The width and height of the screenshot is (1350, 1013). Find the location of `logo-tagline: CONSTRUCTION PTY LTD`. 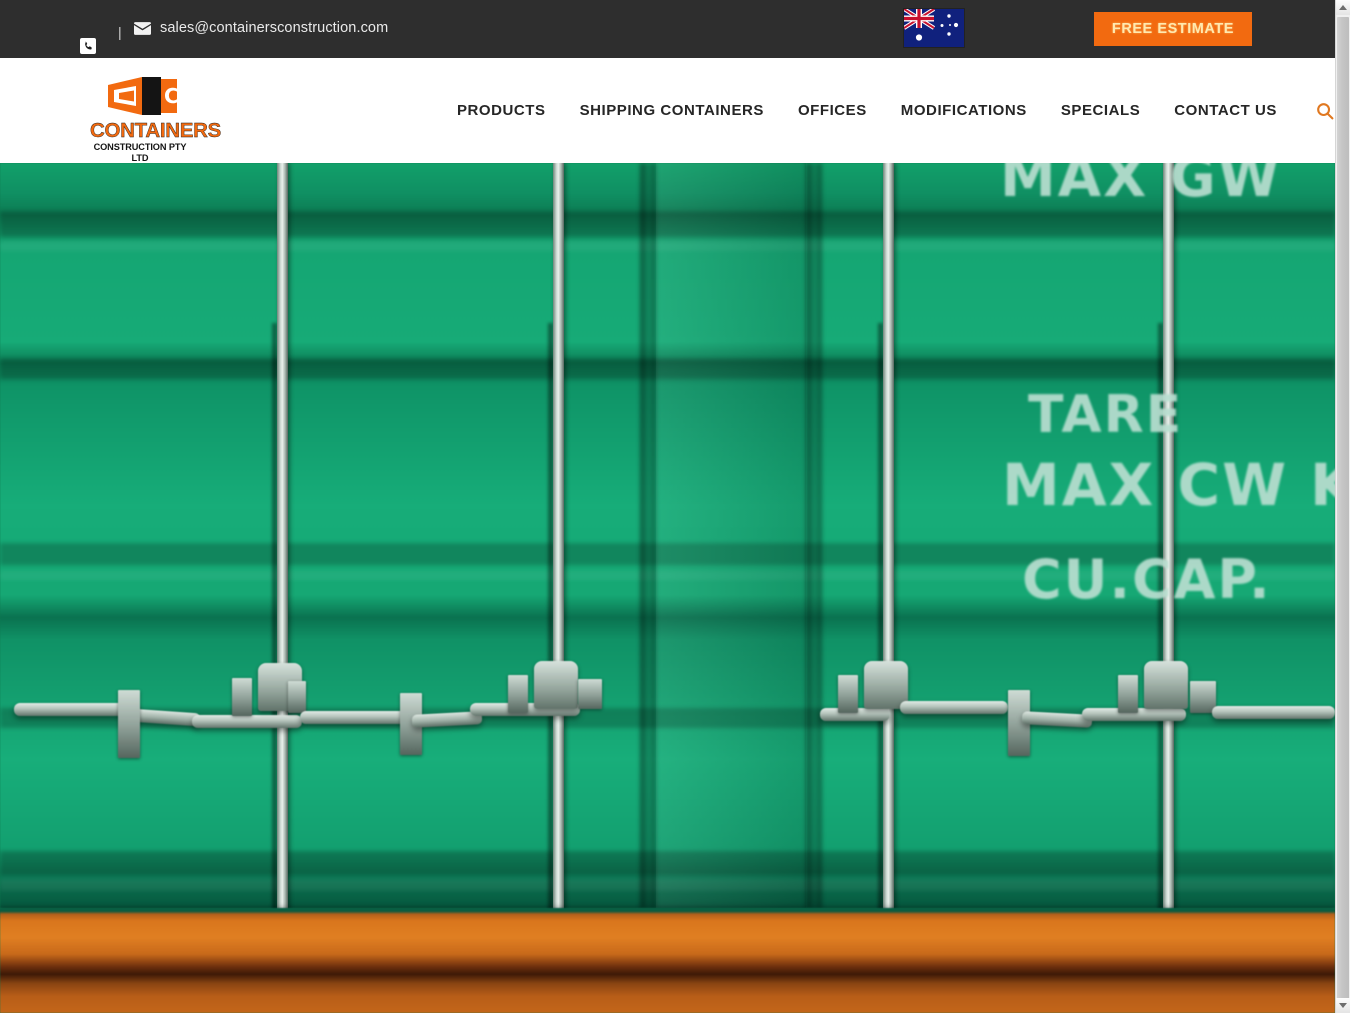

logo-tagline: CONSTRUCTION PTY LTD is located at coordinates (140, 152).